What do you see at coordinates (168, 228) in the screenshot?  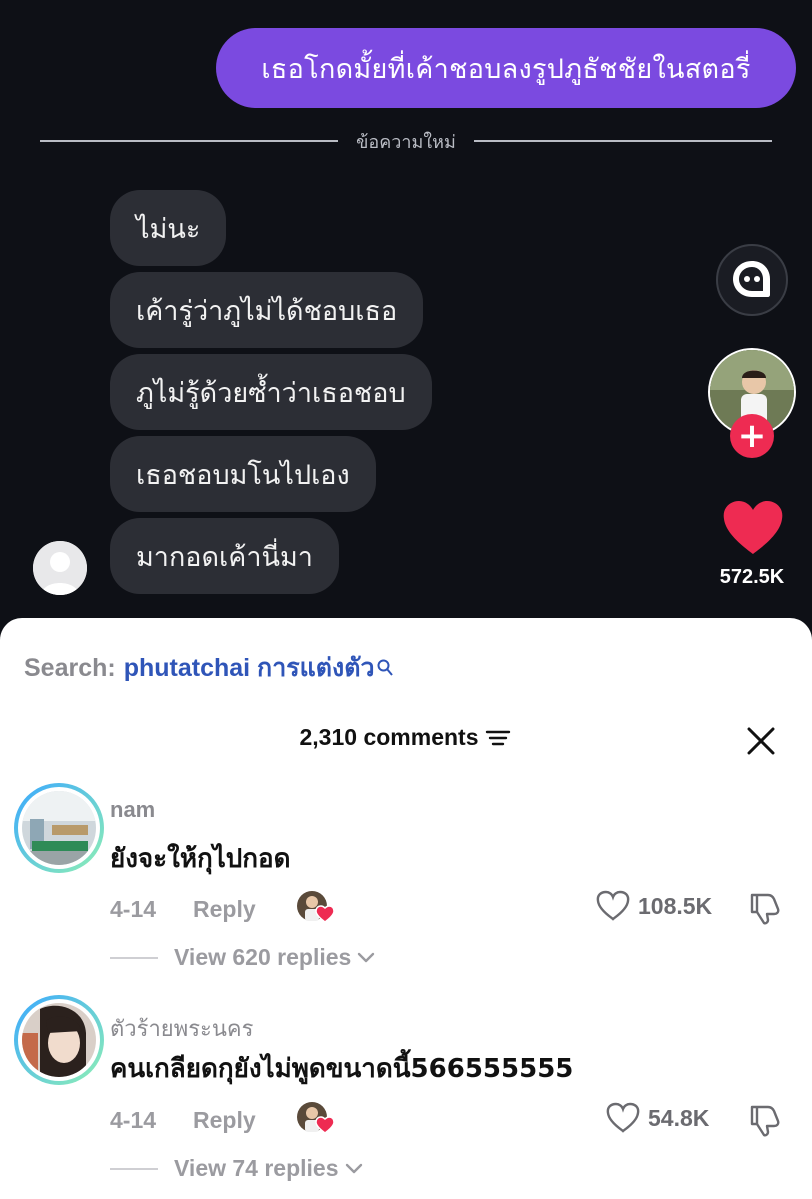 I see `received-message-bubble: ไม่นะ` at bounding box center [168, 228].